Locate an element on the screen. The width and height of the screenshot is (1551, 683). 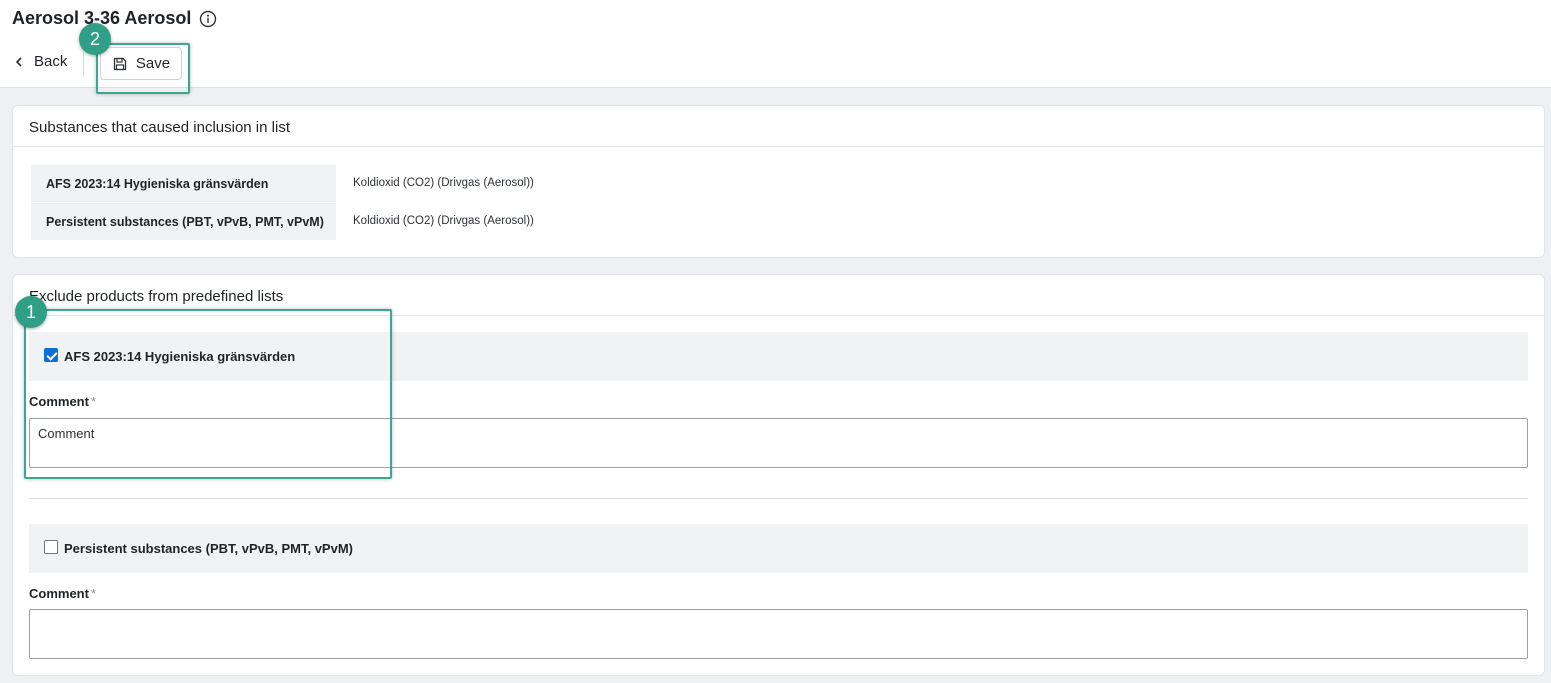
exclude-afs-checkbox is located at coordinates (51, 354).